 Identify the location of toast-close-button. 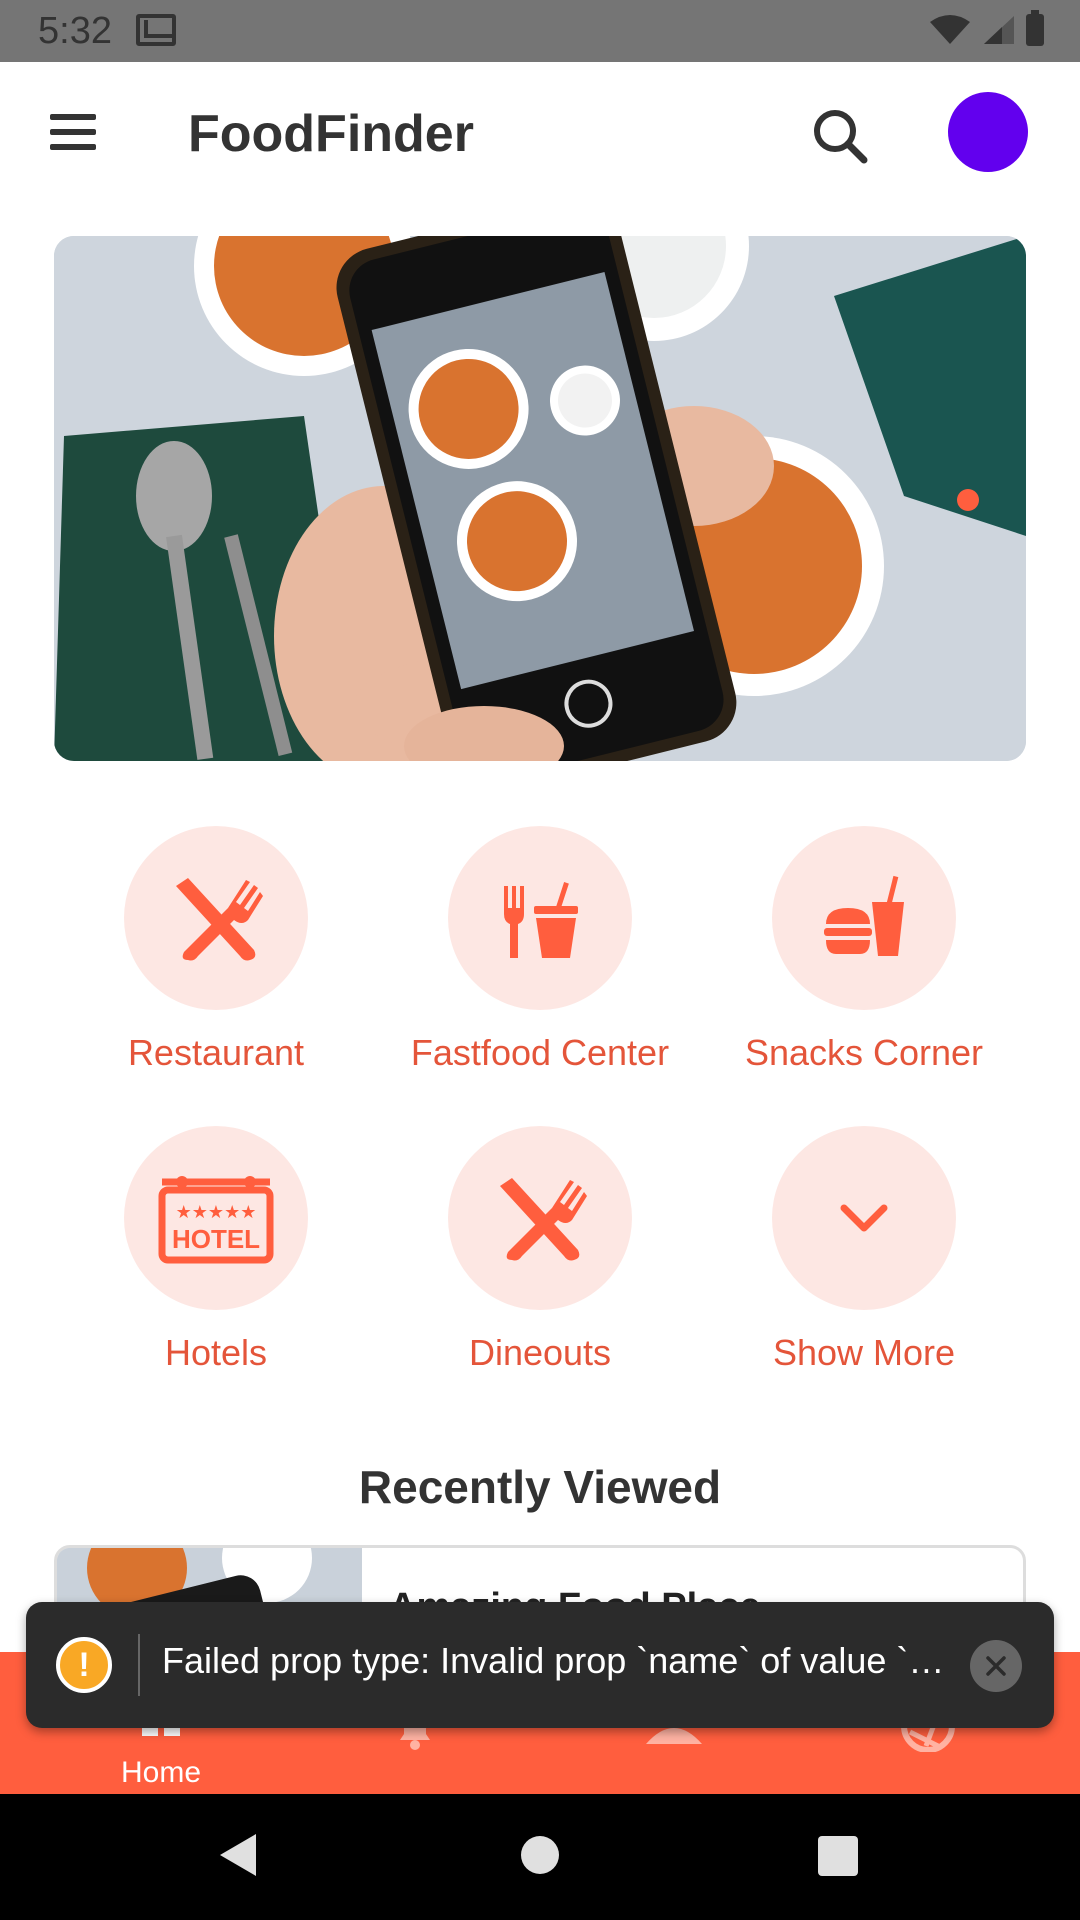
(996, 1666).